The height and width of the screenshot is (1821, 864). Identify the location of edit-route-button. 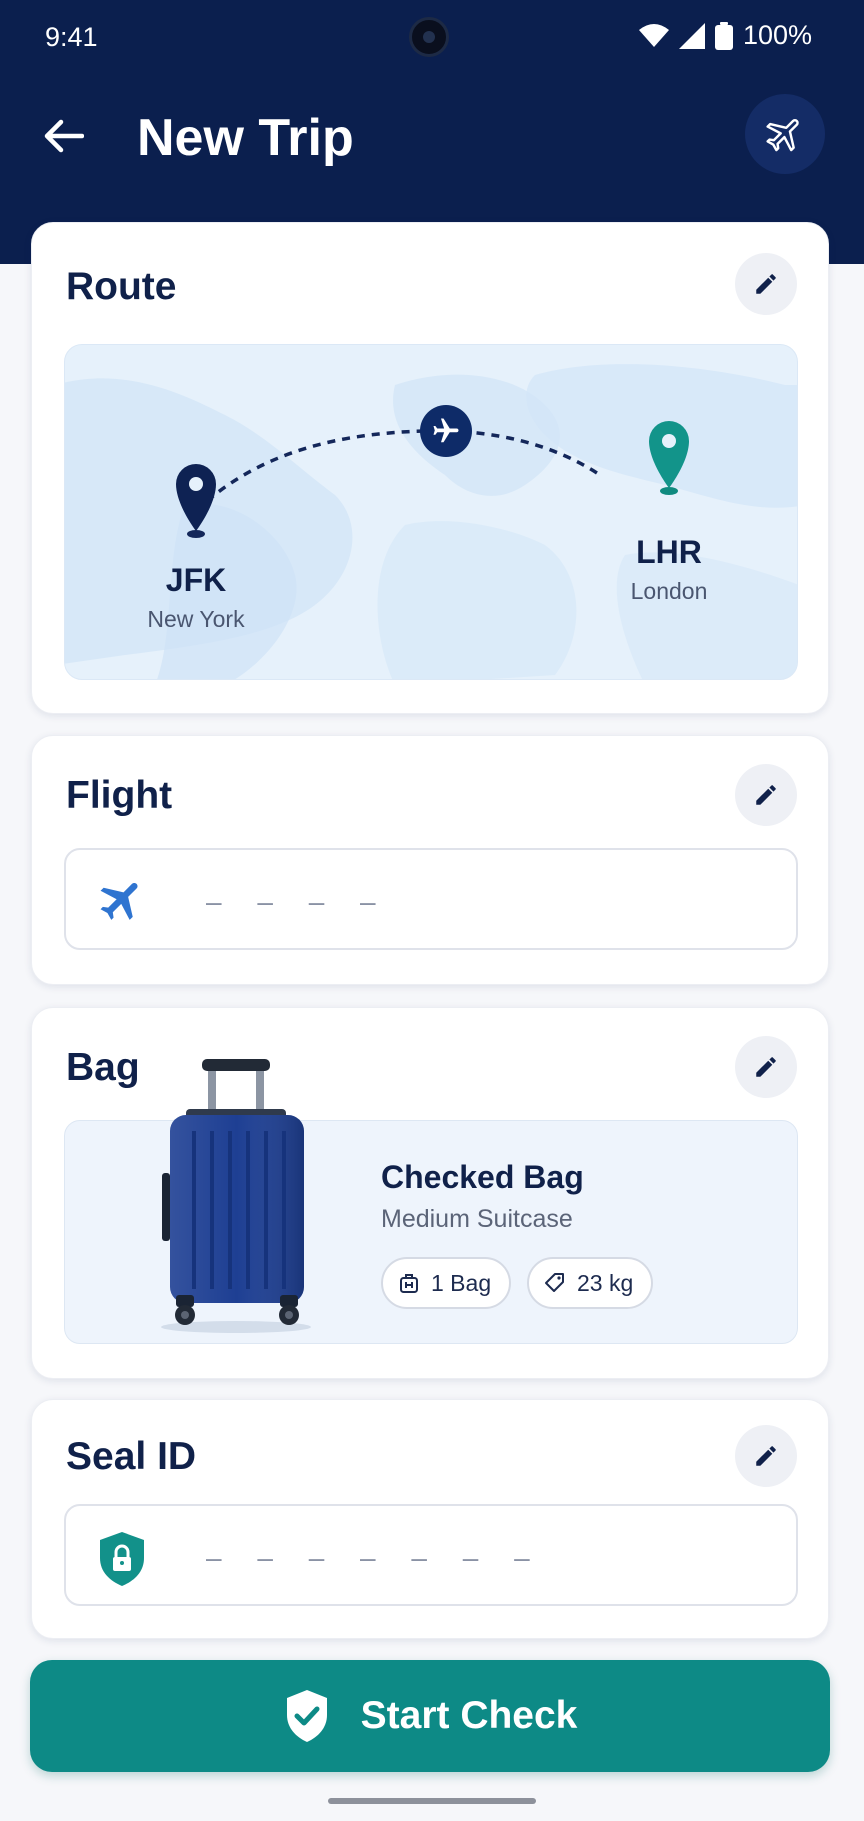
(766, 284).